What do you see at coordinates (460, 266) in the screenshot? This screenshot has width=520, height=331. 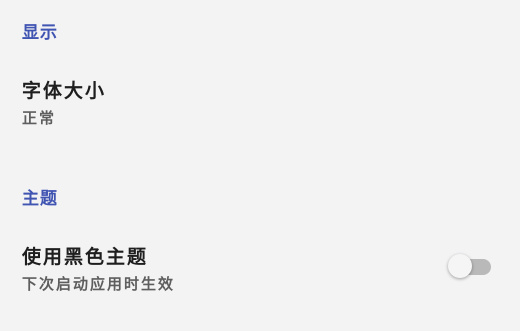 I see `switch-thumb` at bounding box center [460, 266].